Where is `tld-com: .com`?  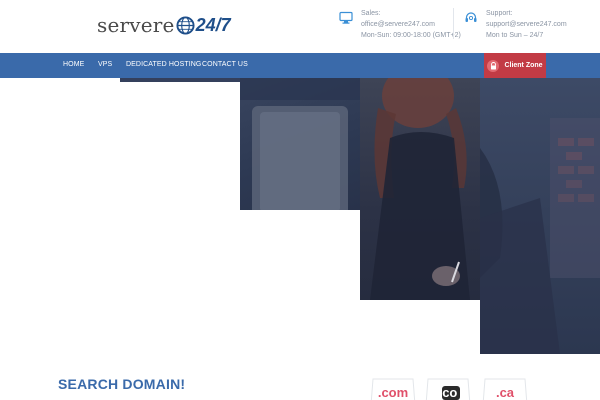 tld-com: .com is located at coordinates (393, 388).